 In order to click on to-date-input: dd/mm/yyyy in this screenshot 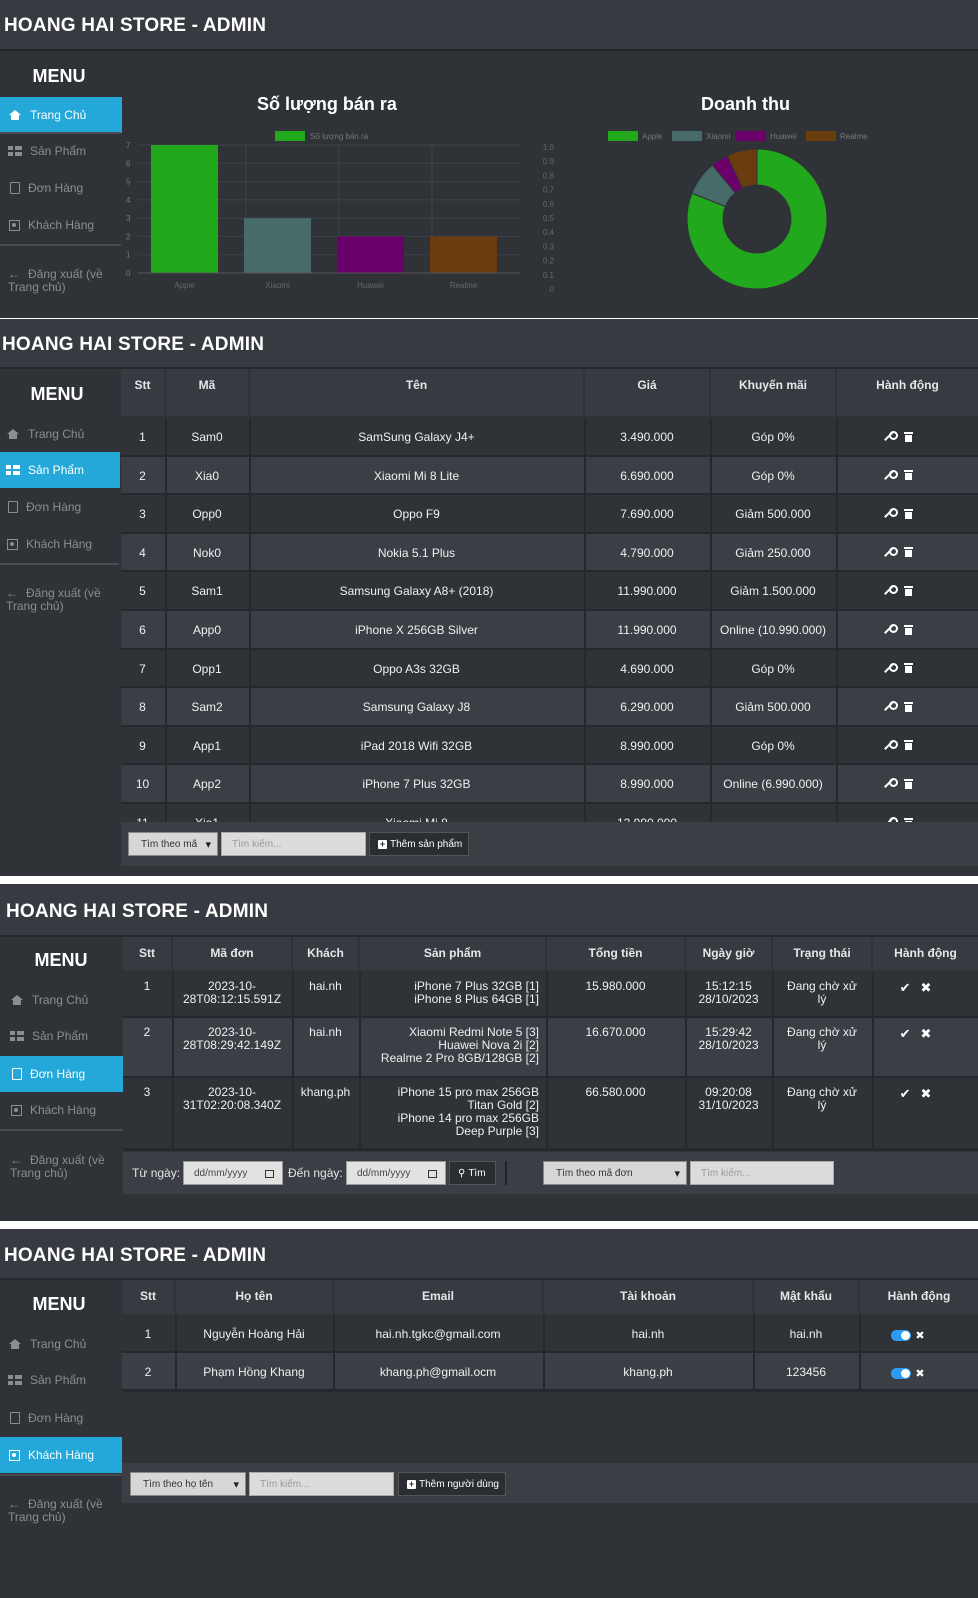, I will do `click(396, 1173)`.